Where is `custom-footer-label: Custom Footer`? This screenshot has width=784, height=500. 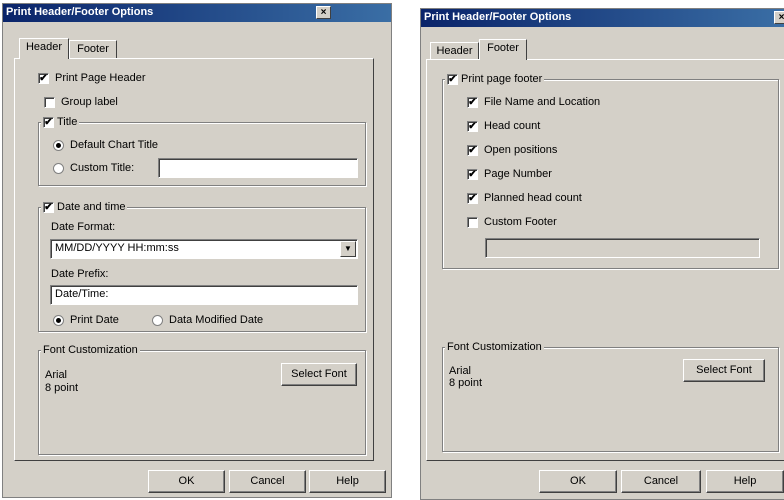
custom-footer-label: Custom Footer is located at coordinates (520, 222).